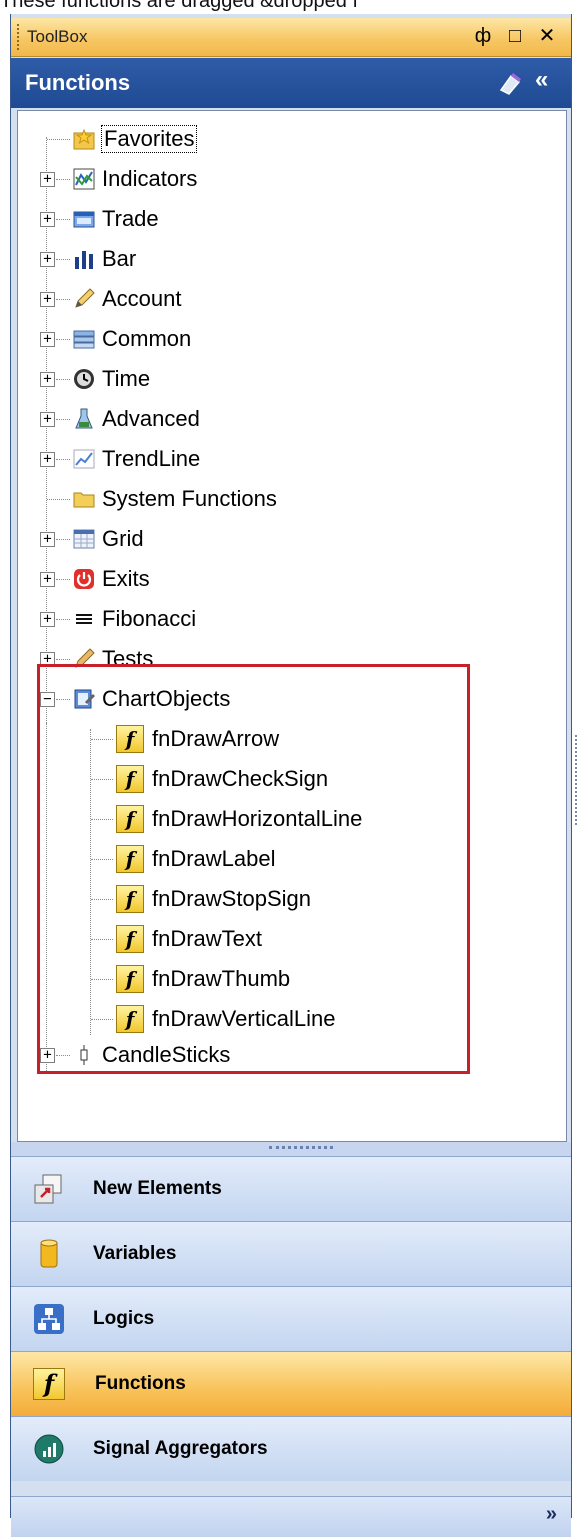  Describe the element at coordinates (214, 858) in the screenshot. I see `function-label: fnDrawLabel` at that location.